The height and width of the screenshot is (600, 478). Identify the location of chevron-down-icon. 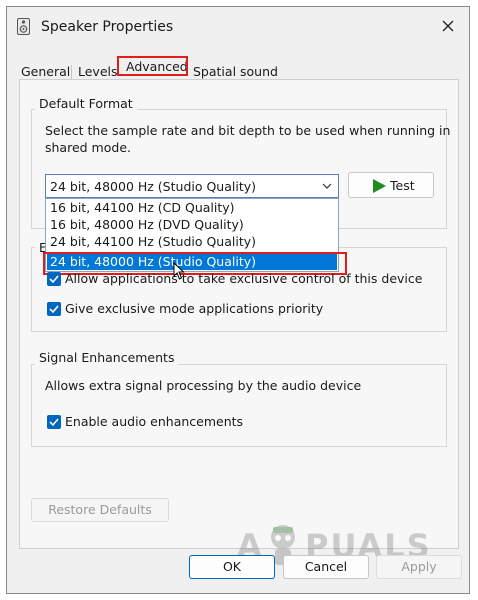
(327, 186).